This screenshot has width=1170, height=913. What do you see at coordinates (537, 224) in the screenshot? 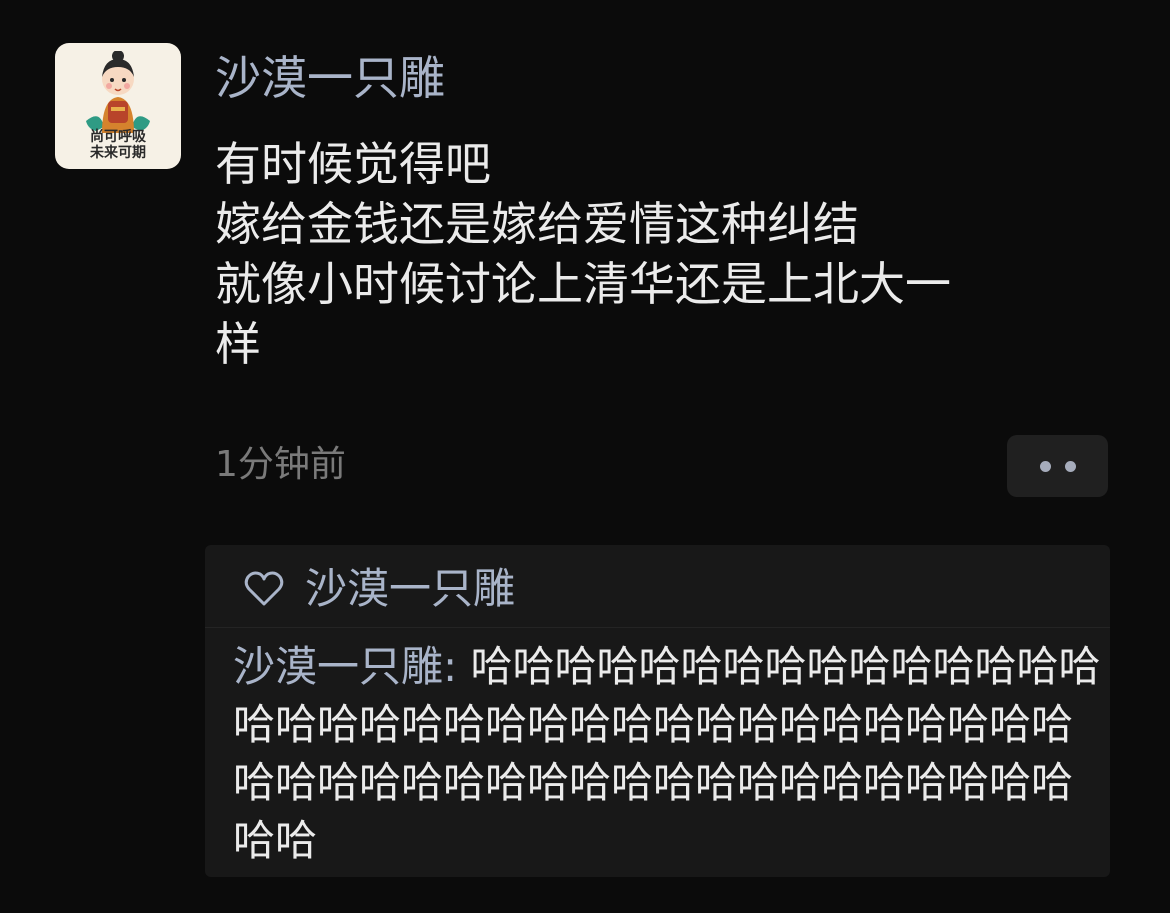
I see `post-text-line: 嫁给金钱还是嫁给爱情这种纠结` at bounding box center [537, 224].